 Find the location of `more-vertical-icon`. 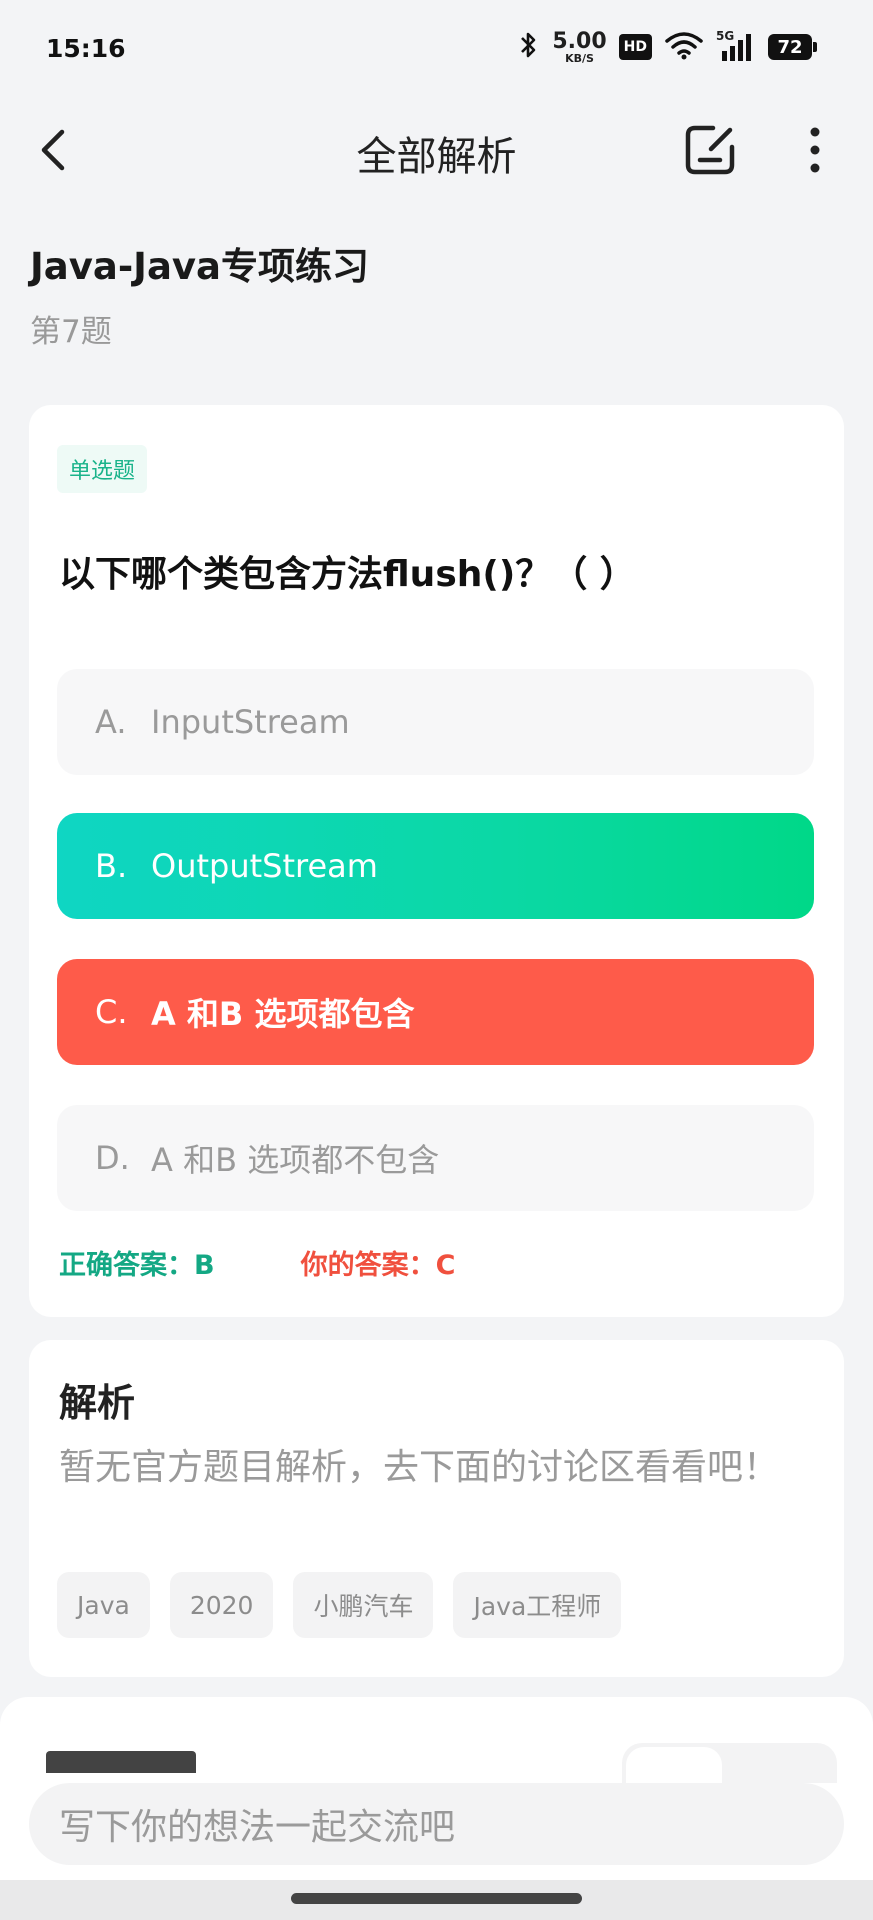

more-vertical-icon is located at coordinates (815, 150).